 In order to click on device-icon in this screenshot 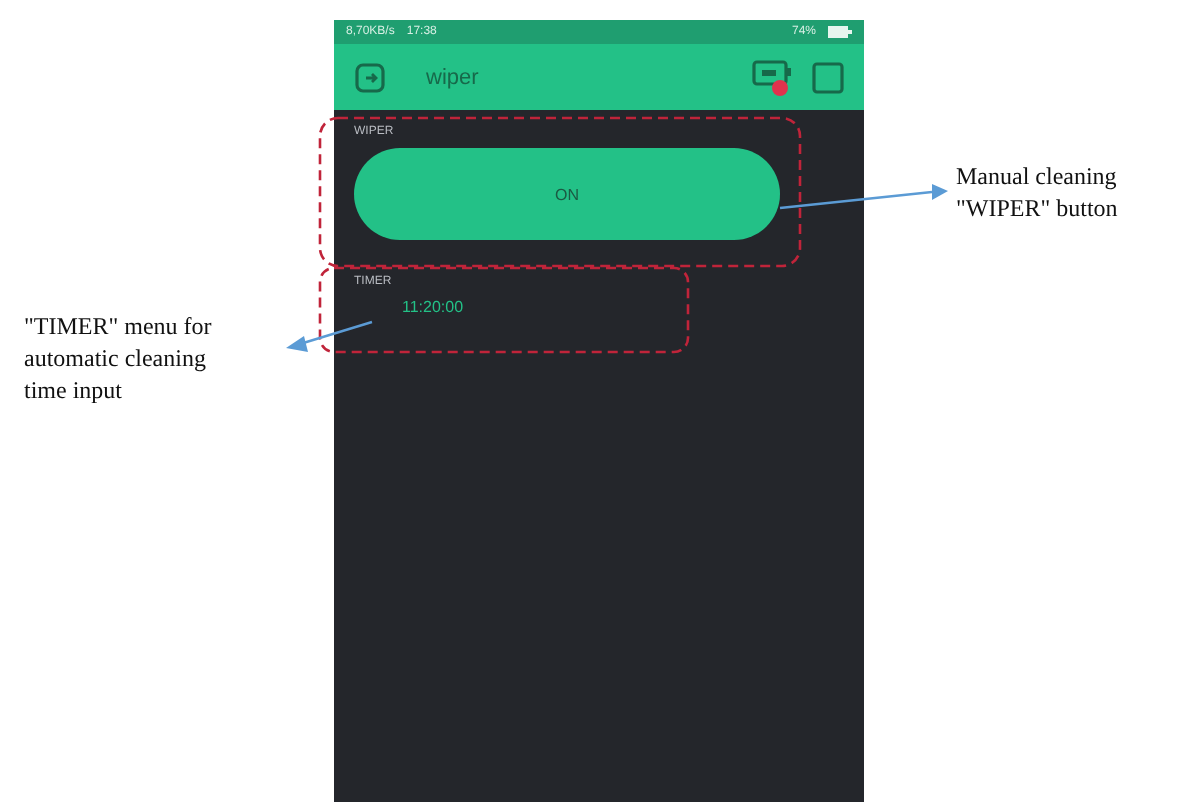, I will do `click(774, 77)`.